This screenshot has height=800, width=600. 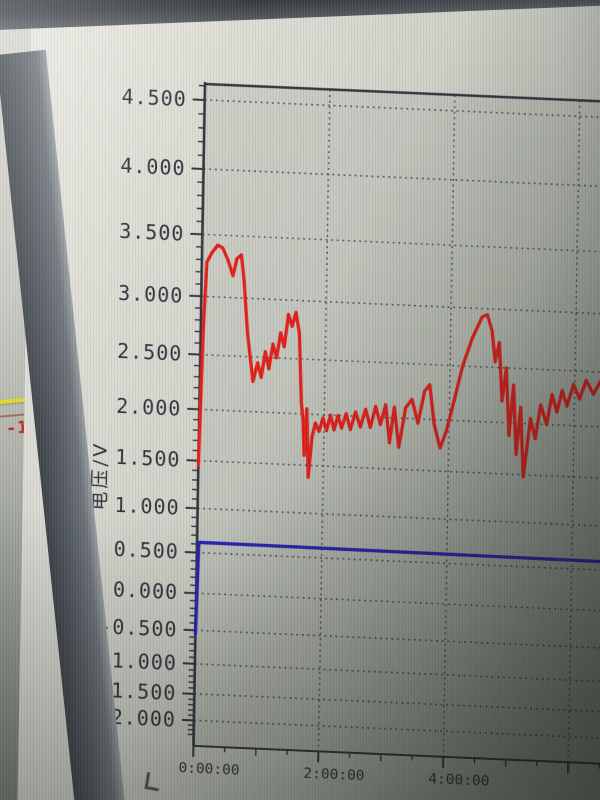 What do you see at coordinates (154, 97) in the screenshot?
I see `y-tick-label: 4.500` at bounding box center [154, 97].